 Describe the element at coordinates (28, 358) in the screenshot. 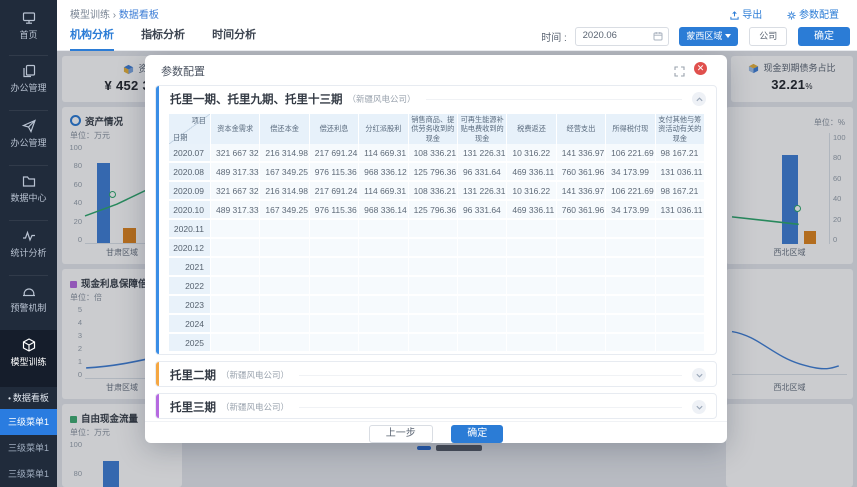

I see `sidebar-item-model-training: 模型训练` at that location.